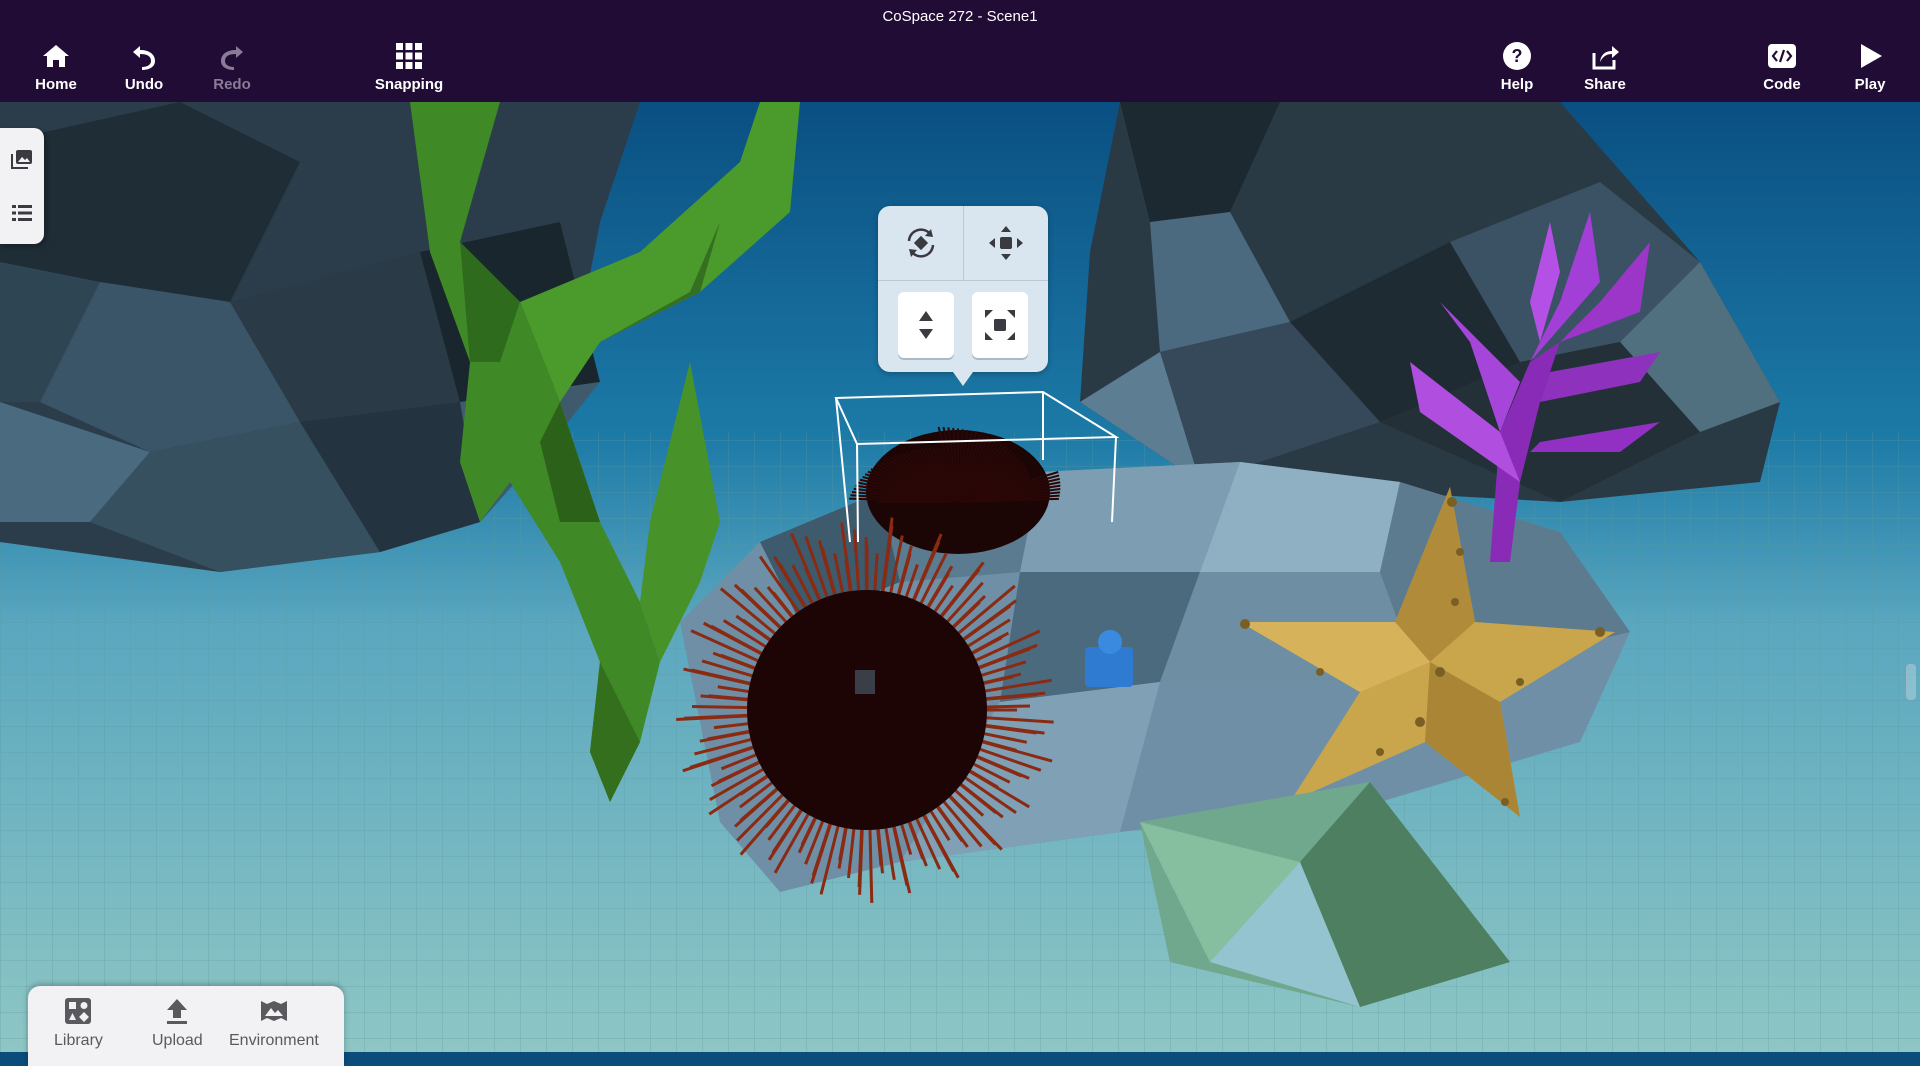 Image resolution: width=1920 pixels, height=1066 pixels. I want to click on rotate-icon, so click(921, 243).